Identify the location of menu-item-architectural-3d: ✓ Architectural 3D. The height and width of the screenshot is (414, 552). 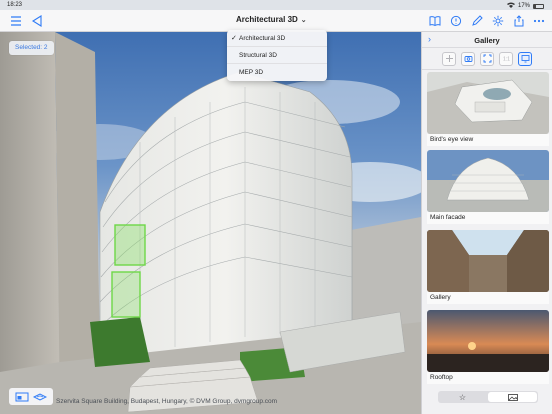
(277, 38).